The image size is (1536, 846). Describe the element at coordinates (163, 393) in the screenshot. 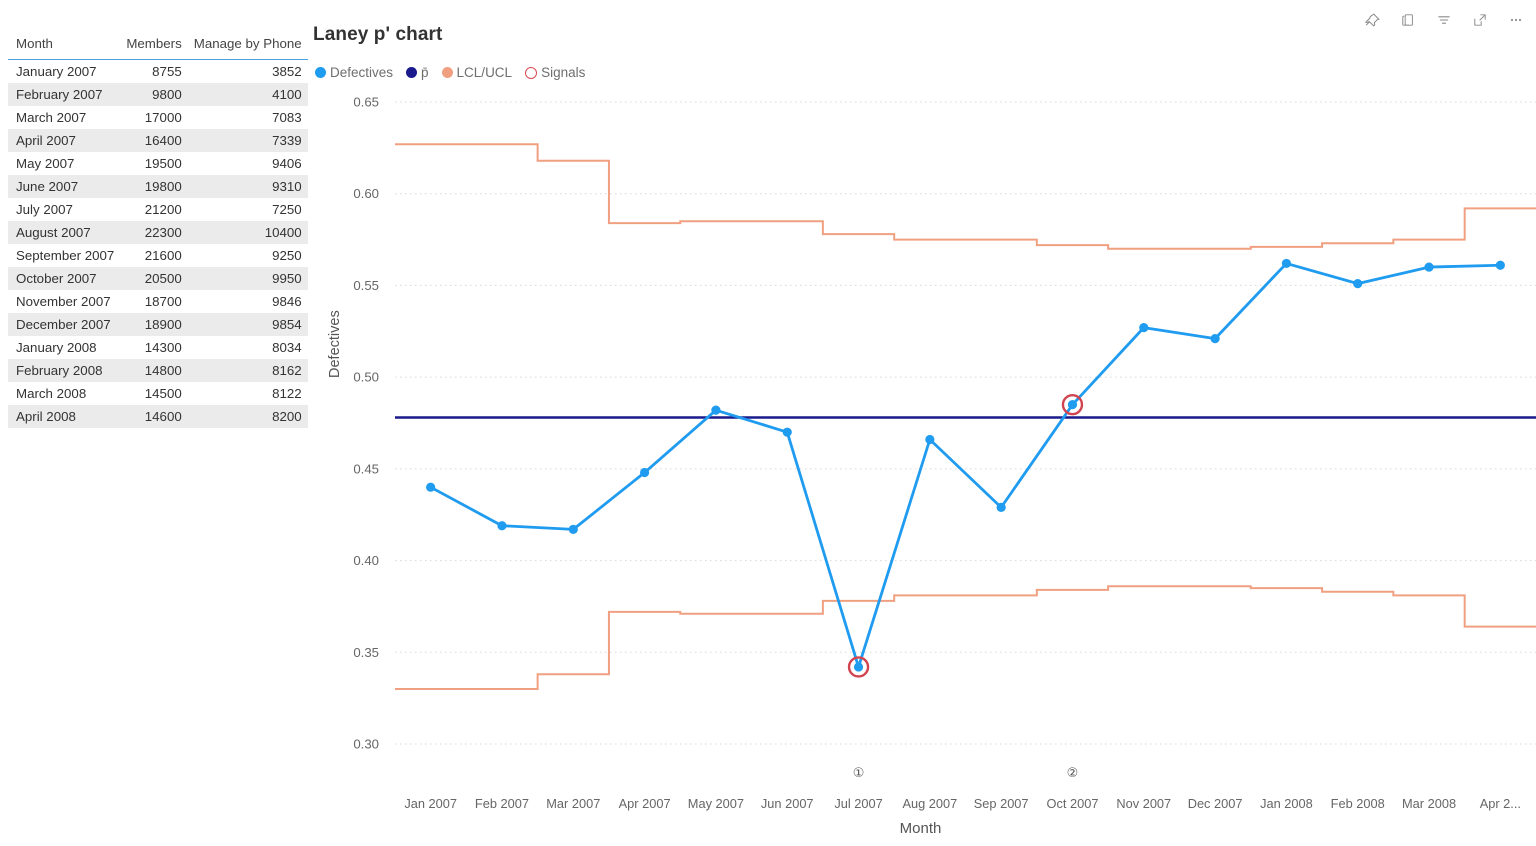

I see `cell-members: 14500` at that location.